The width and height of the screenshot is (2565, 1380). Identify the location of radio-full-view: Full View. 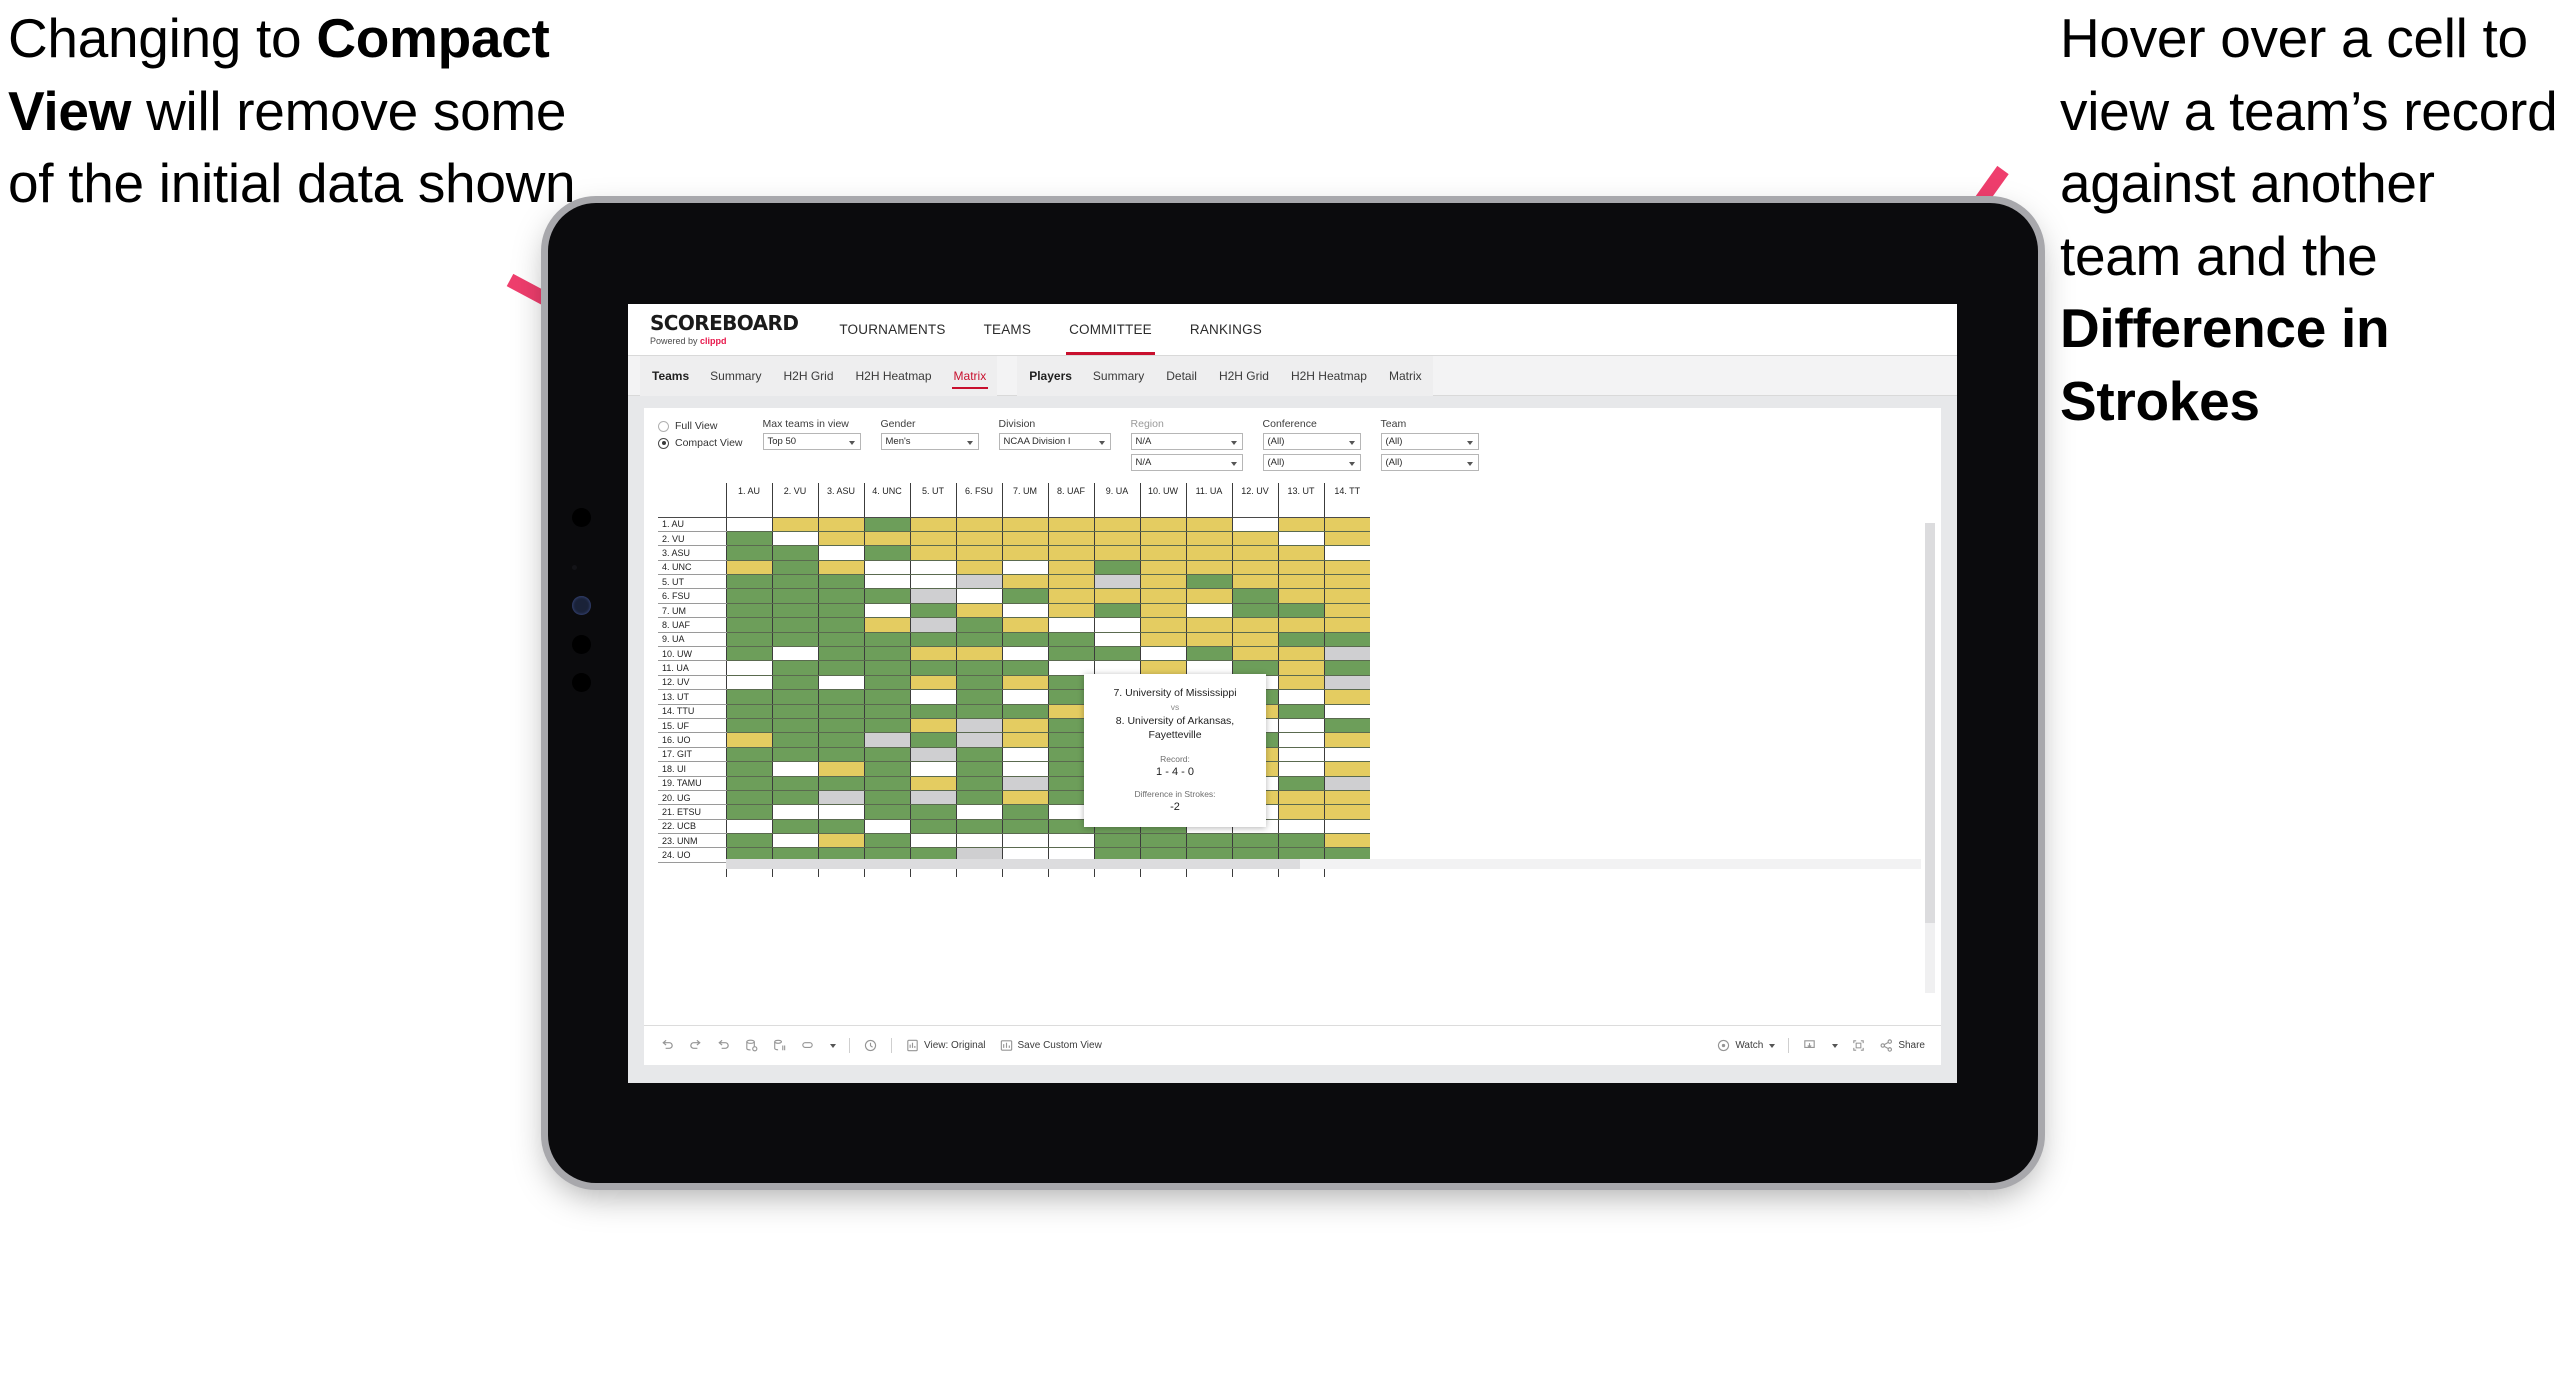
(700, 426).